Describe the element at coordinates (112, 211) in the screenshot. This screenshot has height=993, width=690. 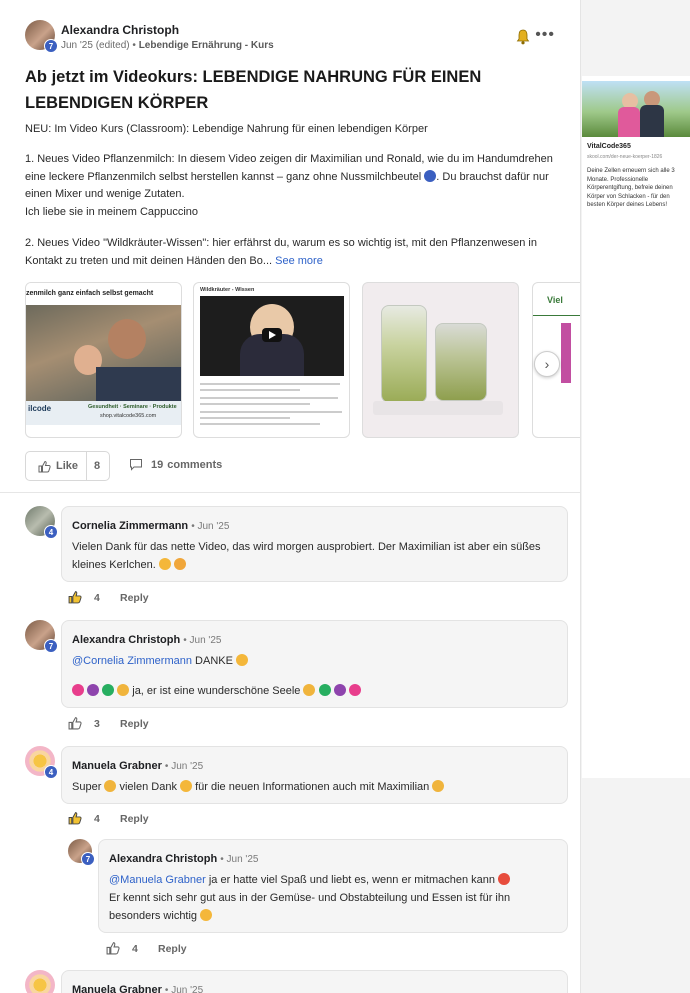
I see `paragraph-1-b: Ich liebe sie in meinem Cappuccino` at that location.